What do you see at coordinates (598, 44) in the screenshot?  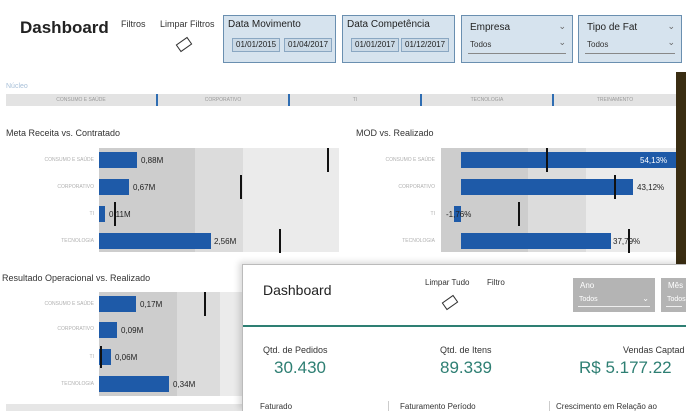 I see `tipo-fat-value: Todos` at bounding box center [598, 44].